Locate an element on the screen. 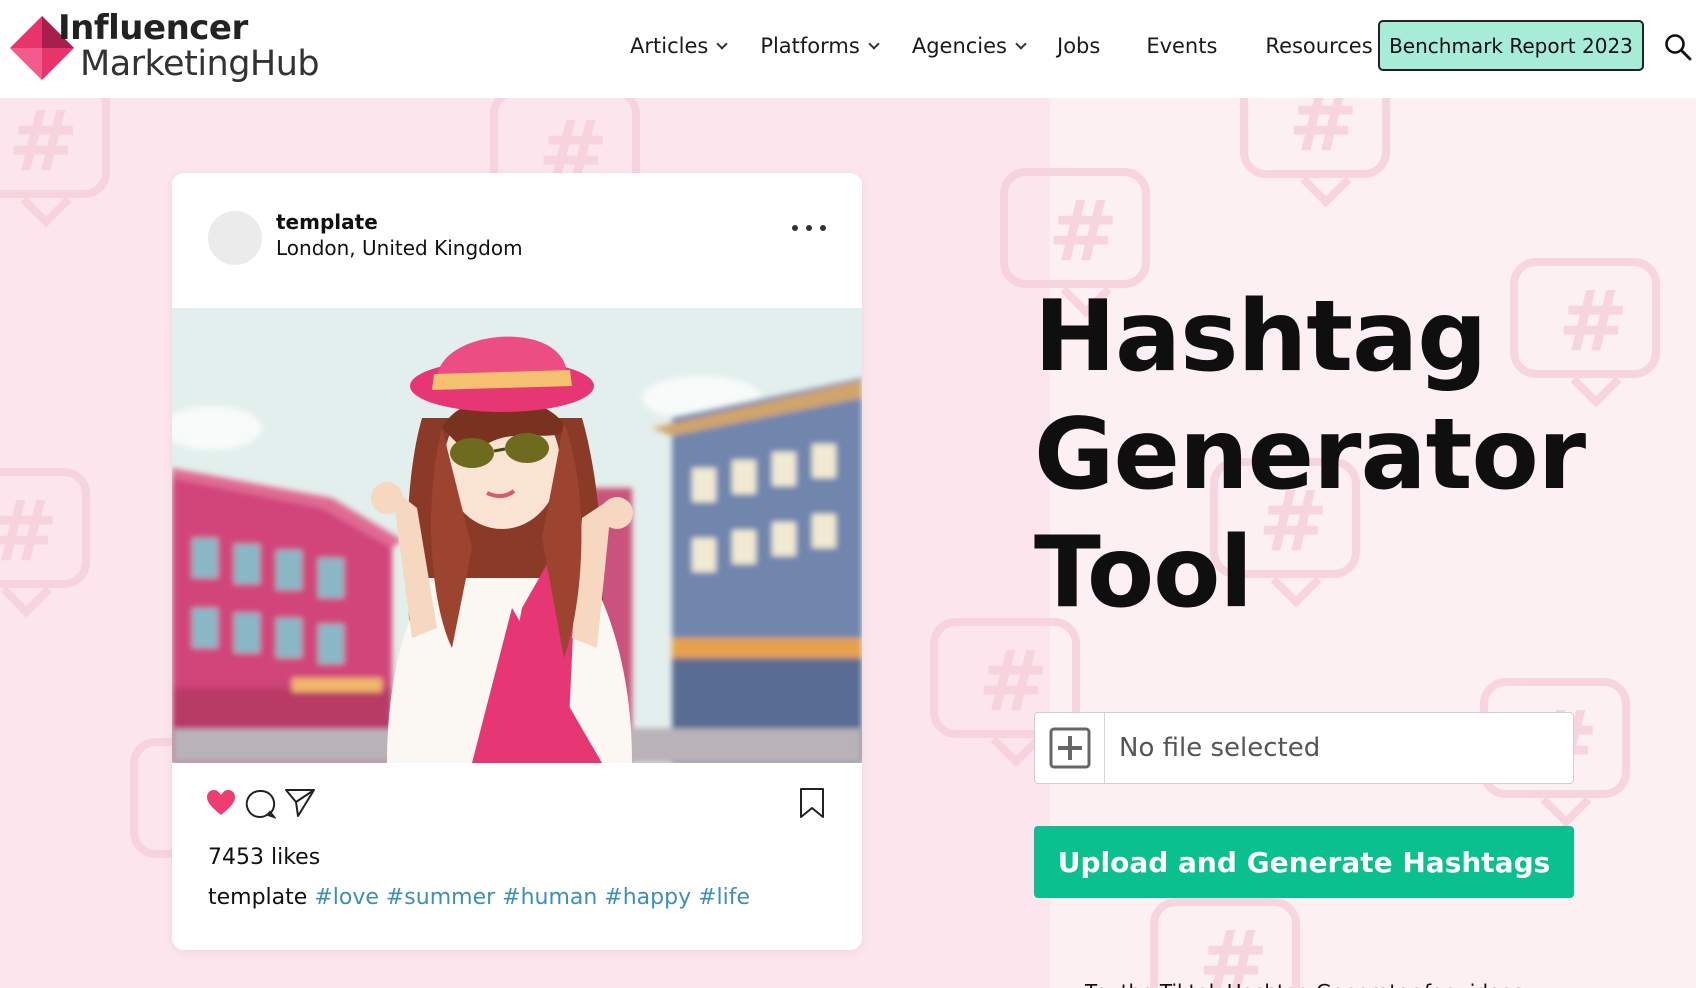 The height and width of the screenshot is (988, 1696). nav-item-label: Events is located at coordinates (1182, 46).